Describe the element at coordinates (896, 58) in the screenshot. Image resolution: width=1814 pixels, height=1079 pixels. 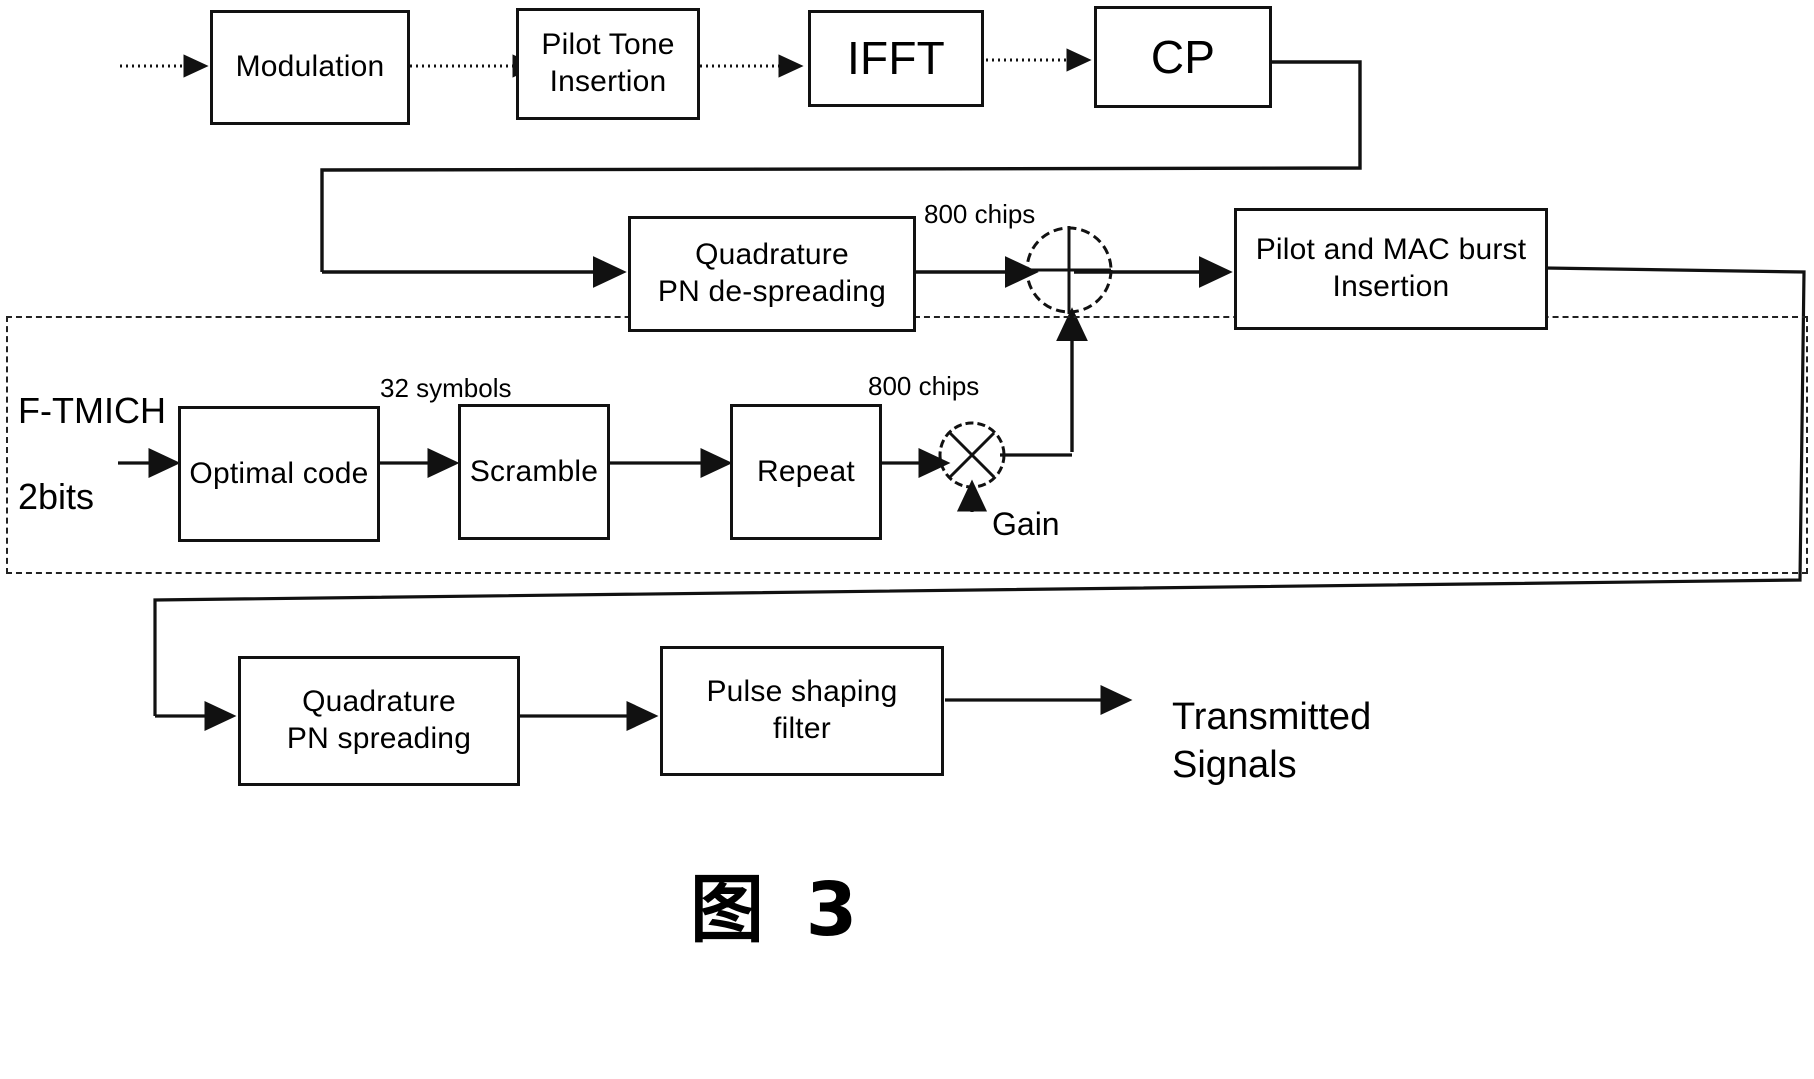
I see `block-ifft: IFFT` at that location.